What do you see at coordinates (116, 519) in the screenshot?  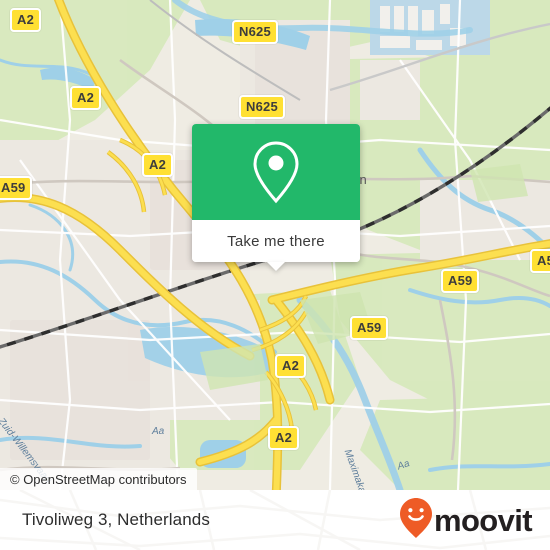 I see `location-title: Tivoliweg 3, Netherlands` at bounding box center [116, 519].